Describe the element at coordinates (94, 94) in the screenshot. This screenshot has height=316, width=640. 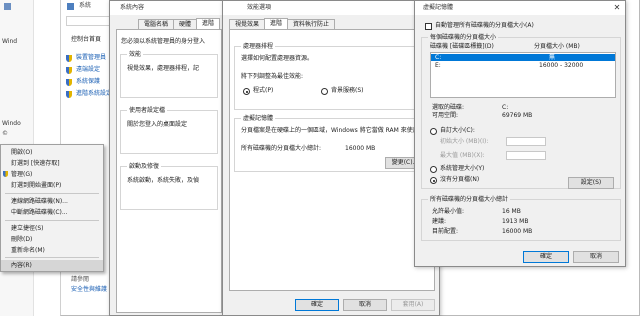
I see `nav-advanced-settings: 進階系統設定` at that location.